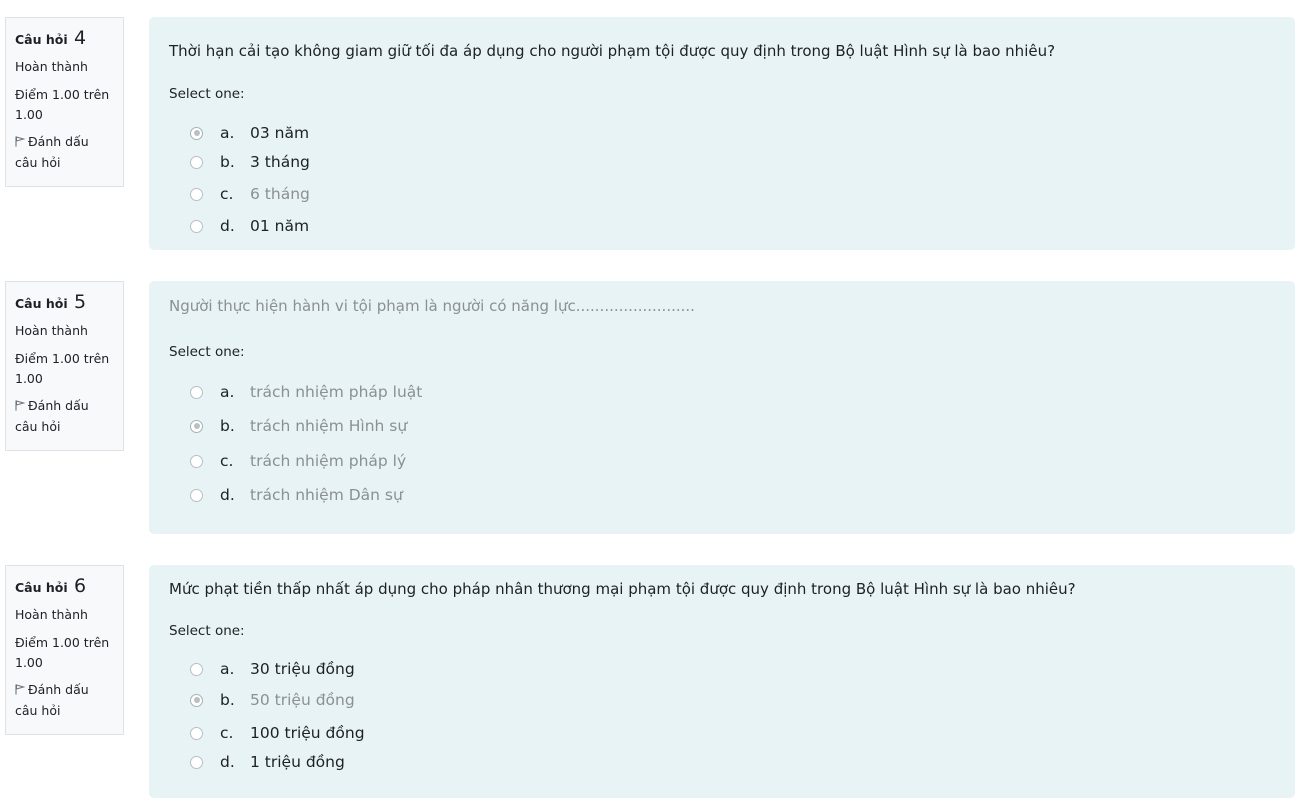 The width and height of the screenshot is (1304, 809). I want to click on option-text: trách nhiệm Hình sự, so click(329, 426).